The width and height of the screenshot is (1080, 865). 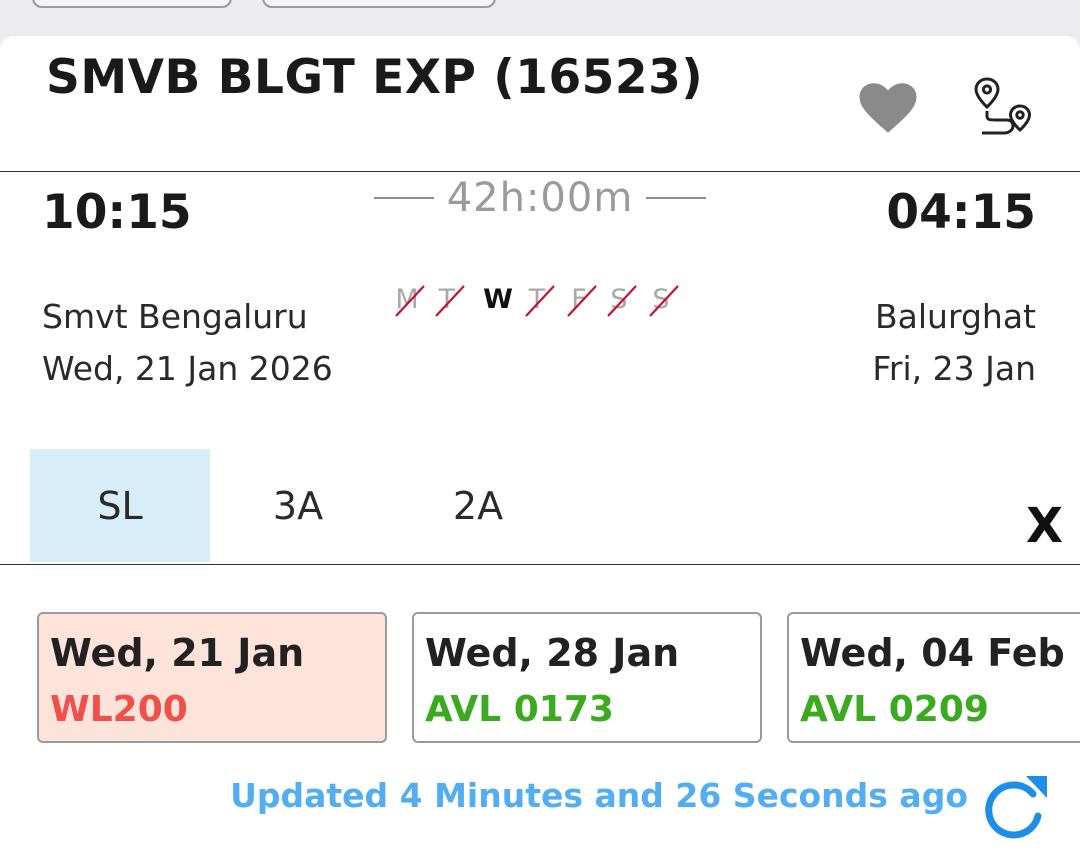 I want to click on availability-date: Wed, 28 Jan, so click(x=552, y=653).